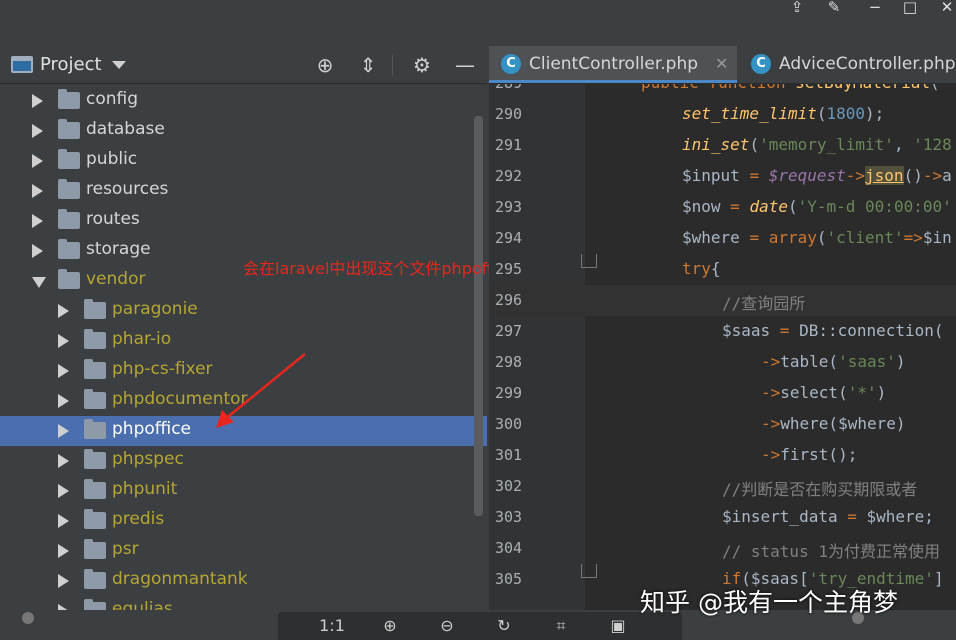 This screenshot has height=640, width=956. I want to click on tree-item-label: phpoffice, so click(151, 429).